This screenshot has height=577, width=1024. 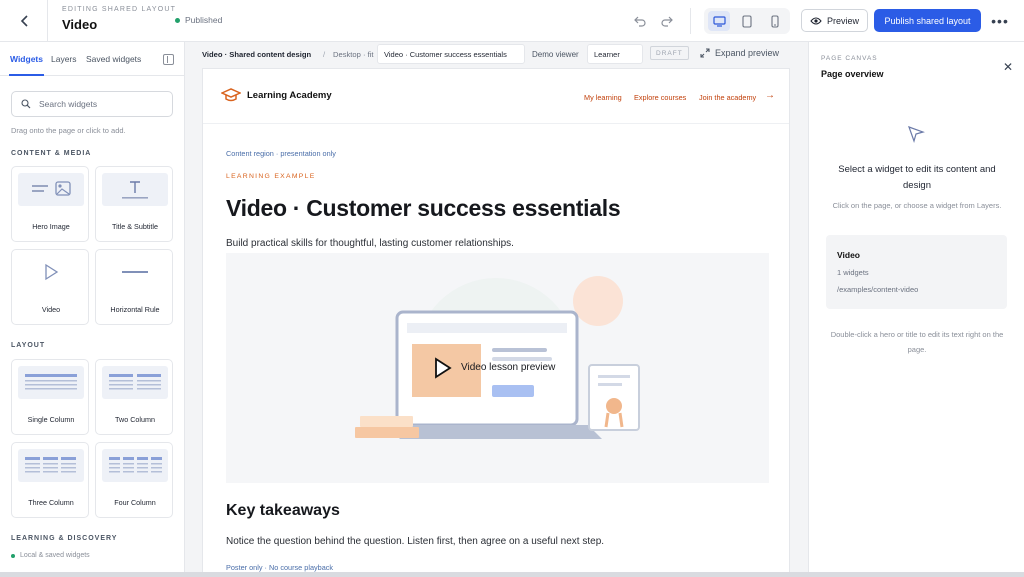 I want to click on video-preview-label: Video lesson preview, so click(x=508, y=367).